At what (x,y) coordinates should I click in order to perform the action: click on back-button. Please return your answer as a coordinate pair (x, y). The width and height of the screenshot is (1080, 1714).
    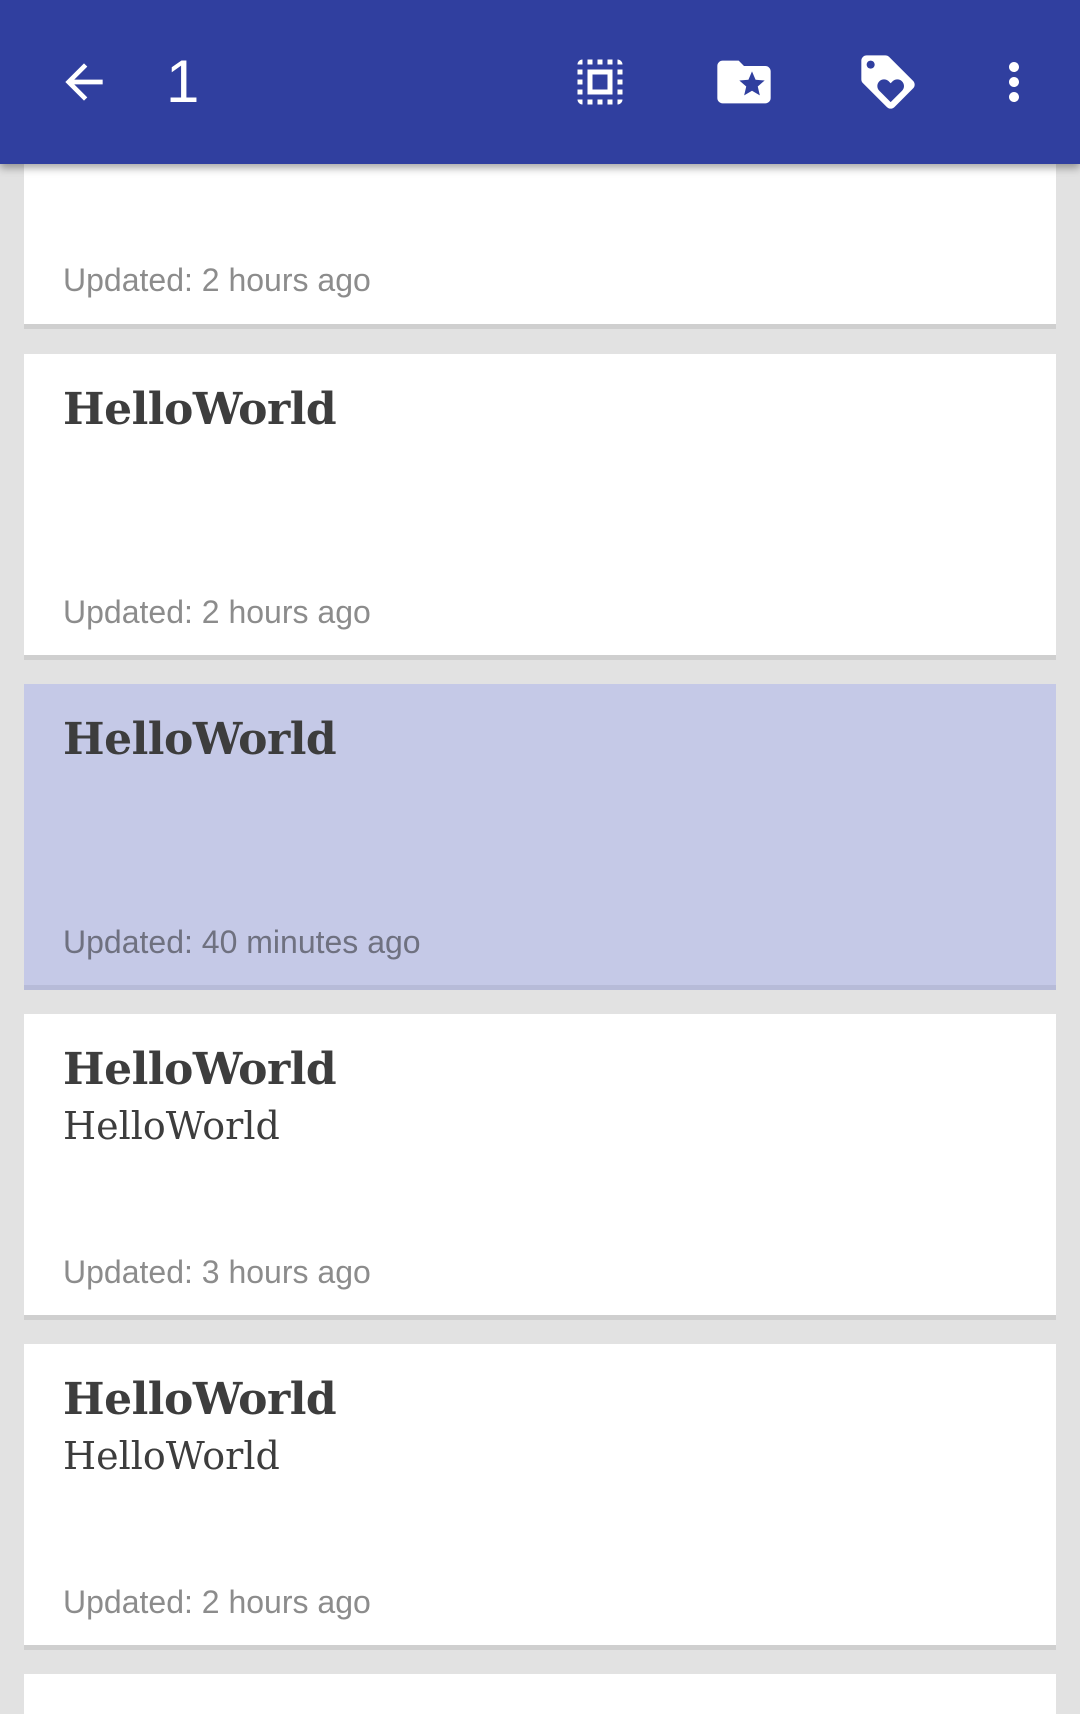
    Looking at the image, I should click on (84, 82).